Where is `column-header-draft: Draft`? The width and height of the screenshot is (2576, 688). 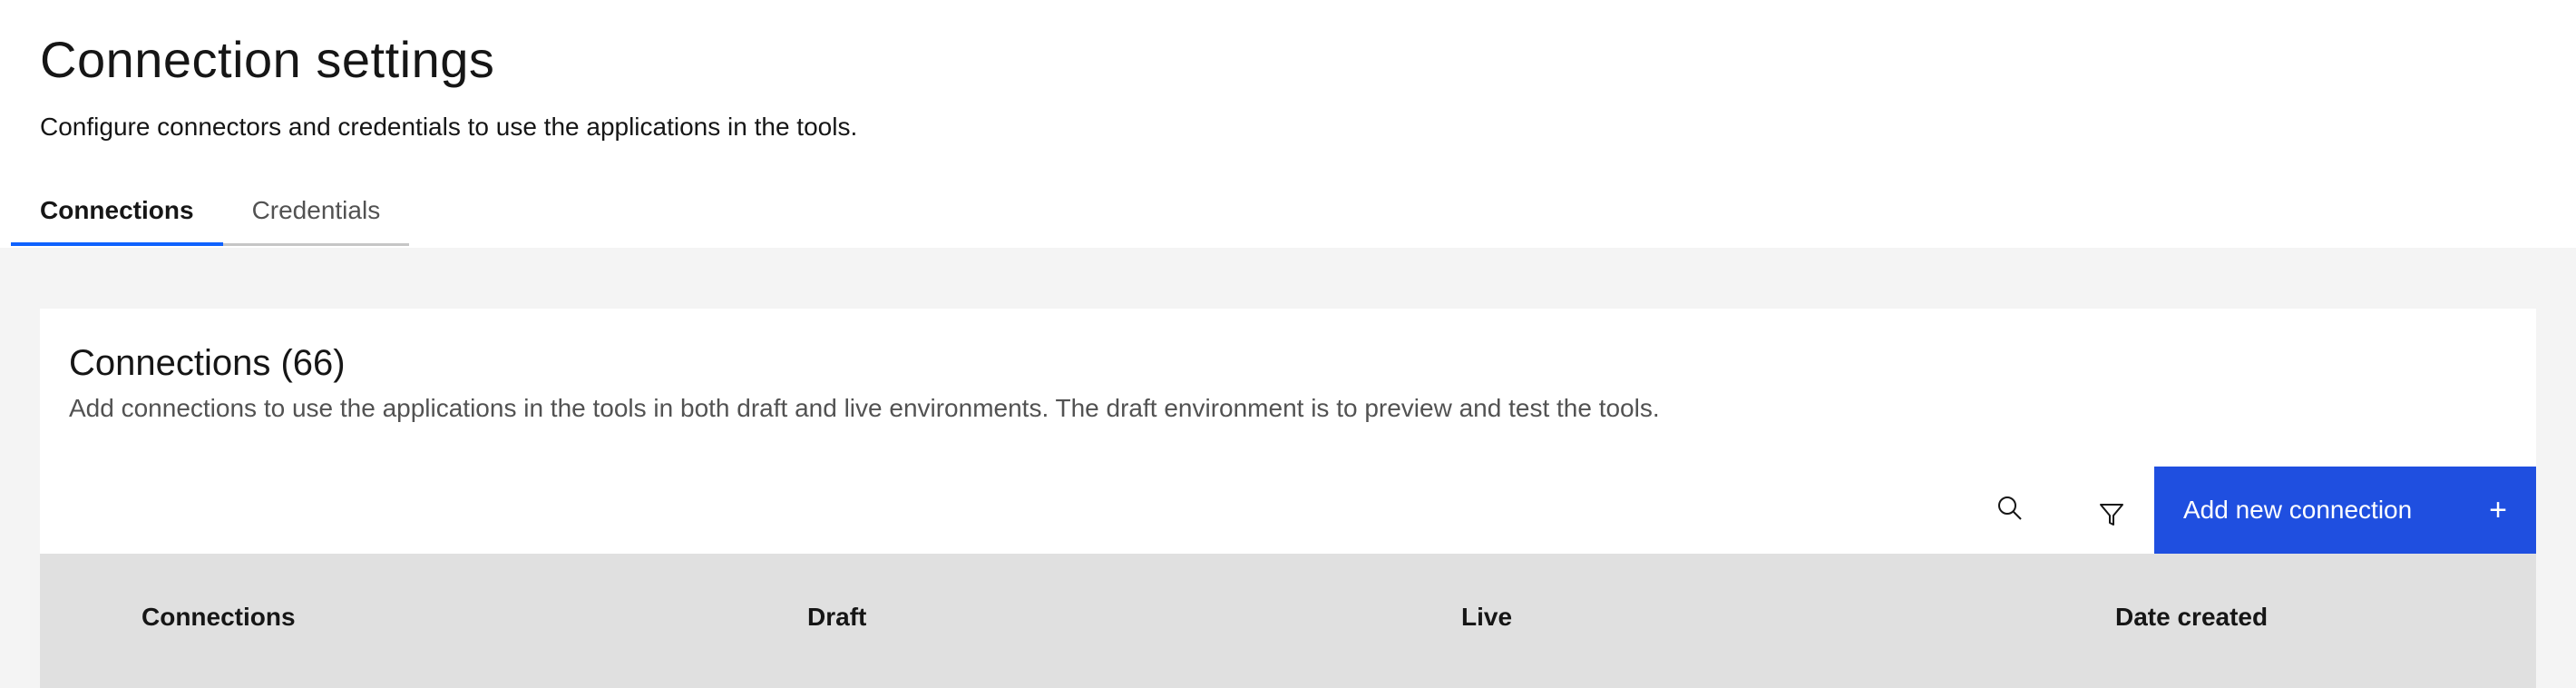
column-header-draft: Draft is located at coordinates (836, 617).